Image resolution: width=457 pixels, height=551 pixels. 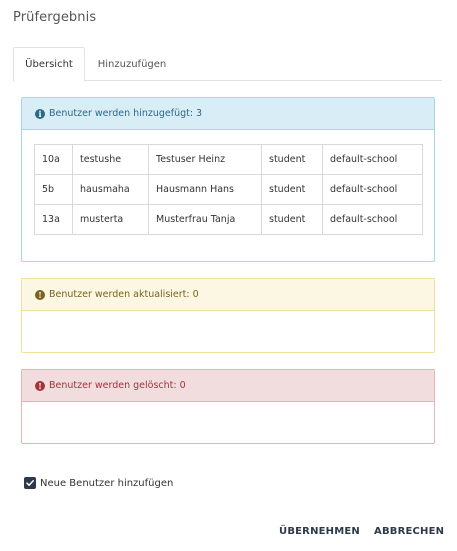 What do you see at coordinates (53, 219) in the screenshot?
I see `table-cell-class: 13a` at bounding box center [53, 219].